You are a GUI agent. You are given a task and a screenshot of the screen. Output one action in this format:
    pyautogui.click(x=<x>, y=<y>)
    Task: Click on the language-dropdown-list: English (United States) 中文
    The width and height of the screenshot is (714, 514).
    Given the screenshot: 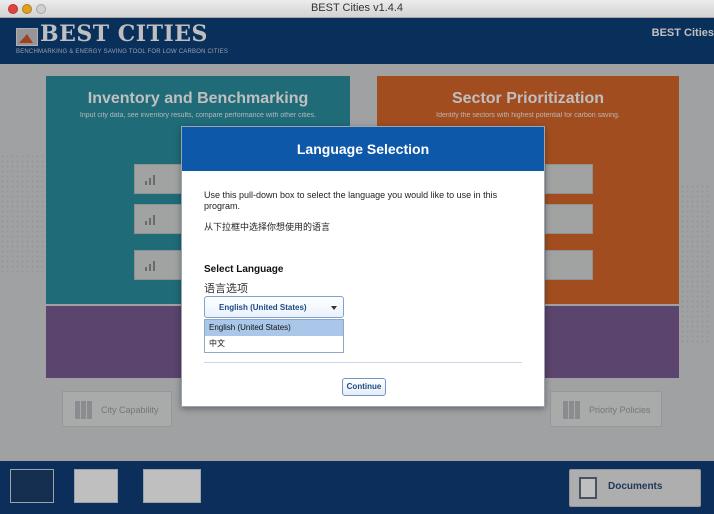 What is the action you would take?
    pyautogui.click(x=274, y=336)
    